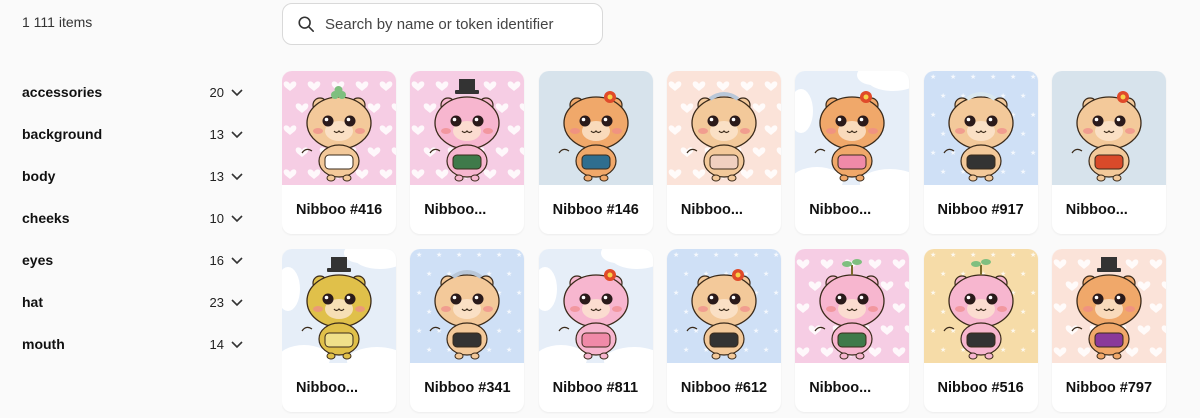 This screenshot has height=418, width=1200. Describe the element at coordinates (133, 92) in the screenshot. I see `filter-accessories: accessories 20` at that location.